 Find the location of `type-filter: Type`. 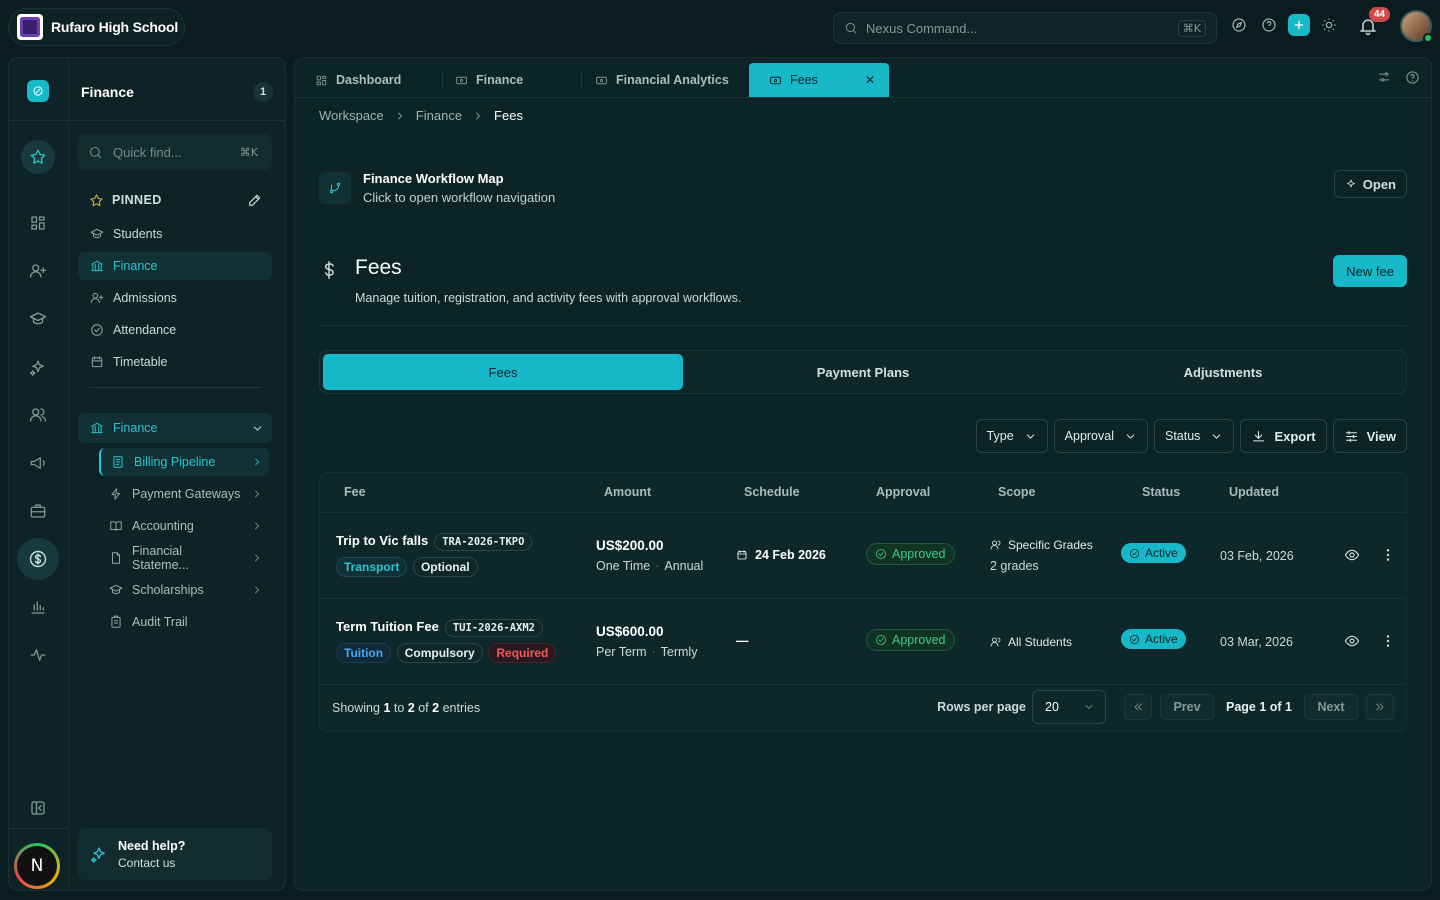

type-filter: Type is located at coordinates (1011, 436).